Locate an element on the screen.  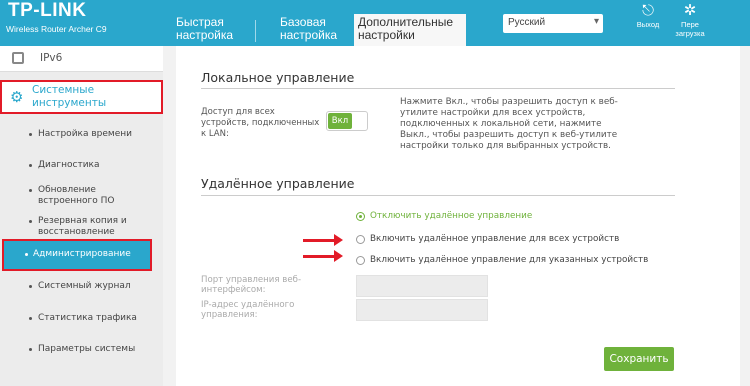
lan-access-toggle: Вкл is located at coordinates (347, 121).